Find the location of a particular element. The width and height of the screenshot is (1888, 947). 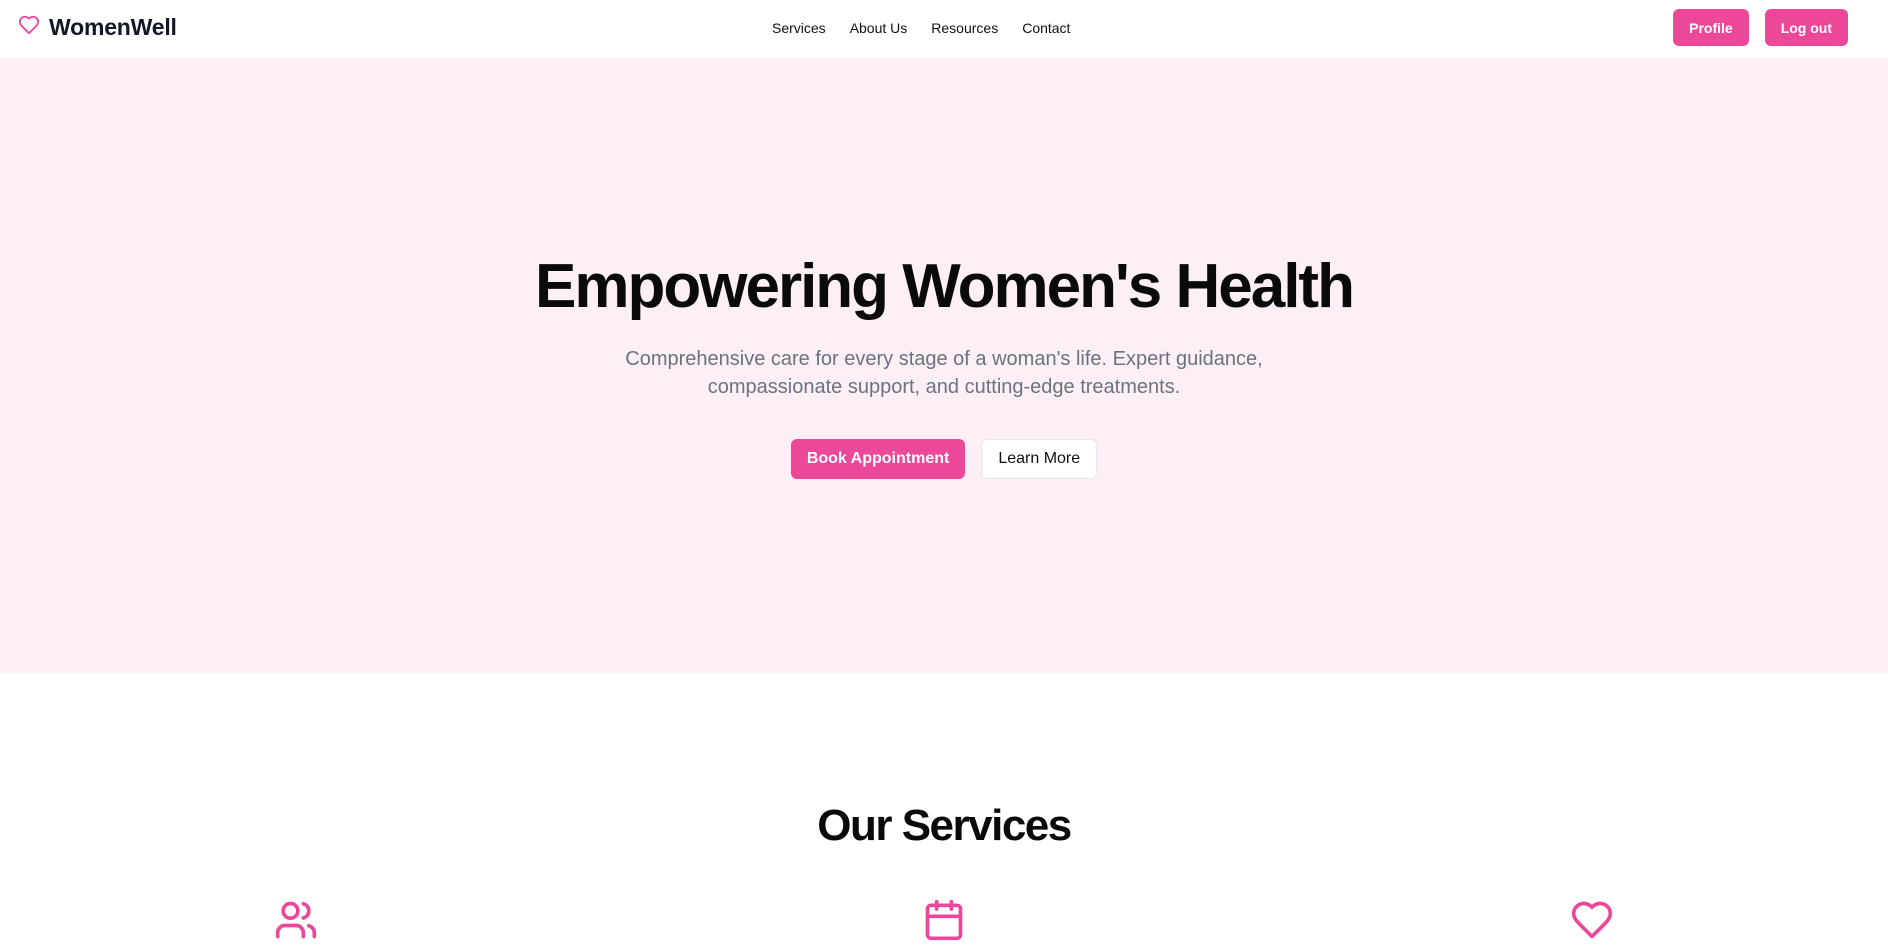

main-nav: Services About Us Resources Contact is located at coordinates (921, 27).